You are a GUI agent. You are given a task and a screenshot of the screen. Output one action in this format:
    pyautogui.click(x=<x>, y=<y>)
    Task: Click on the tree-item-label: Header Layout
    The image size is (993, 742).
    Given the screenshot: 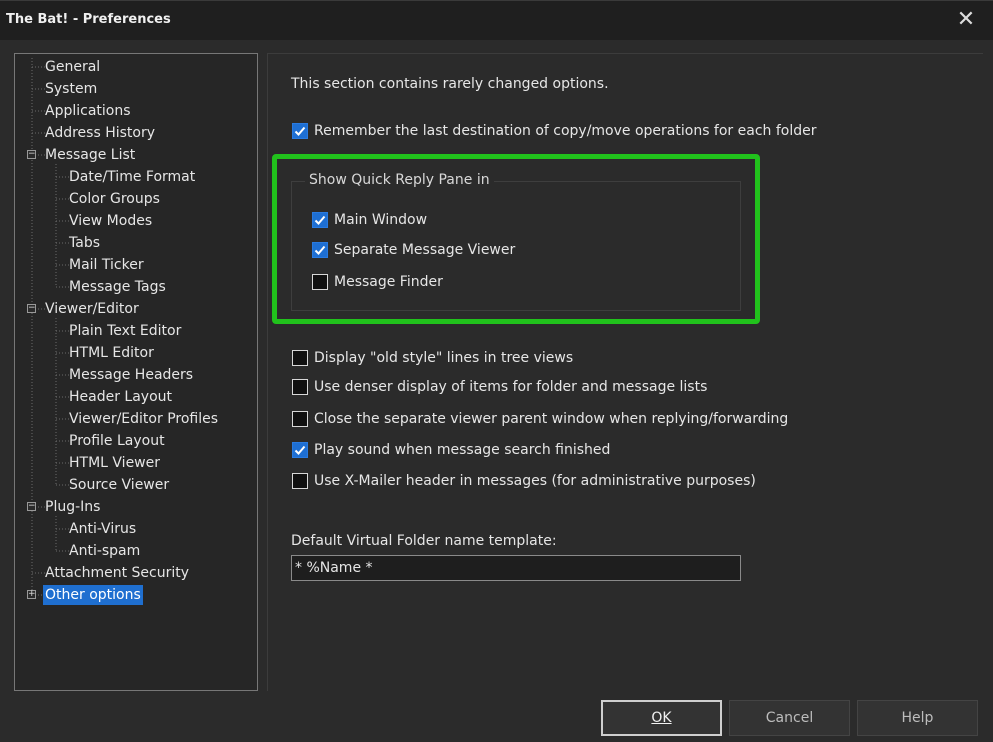 What is the action you would take?
    pyautogui.click(x=121, y=397)
    